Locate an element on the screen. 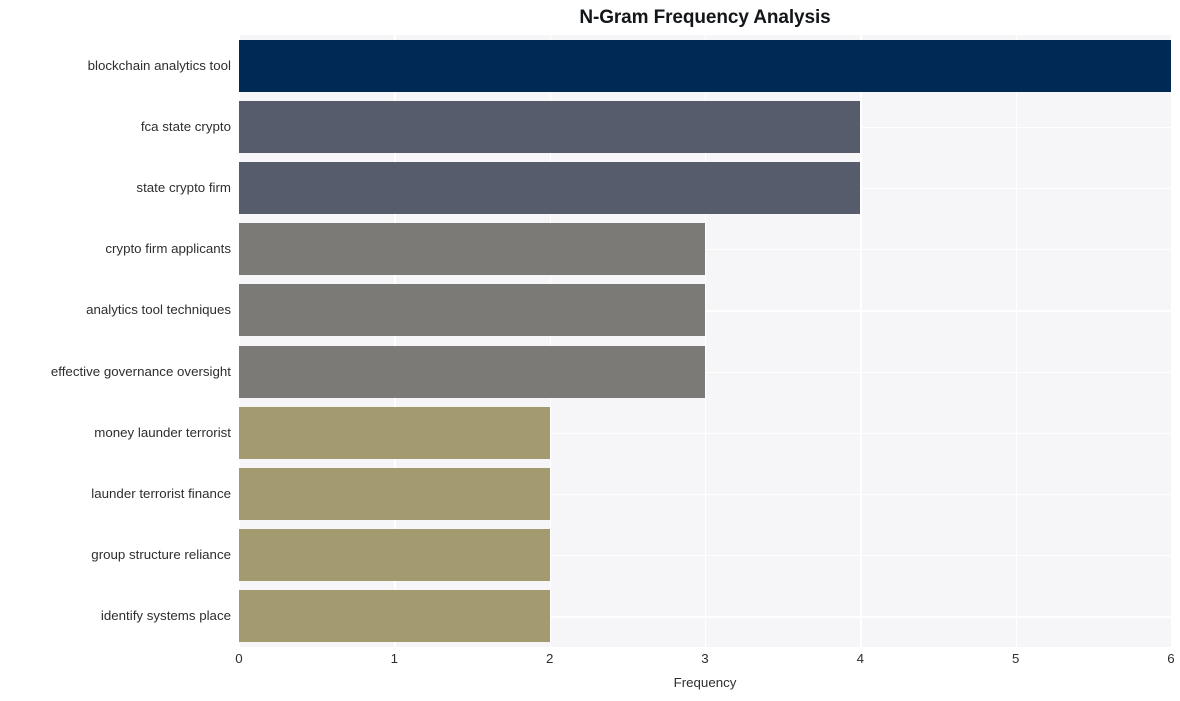 The image size is (1180, 701). y-axis-tick-label: money launder terrorist is located at coordinates (162, 432).